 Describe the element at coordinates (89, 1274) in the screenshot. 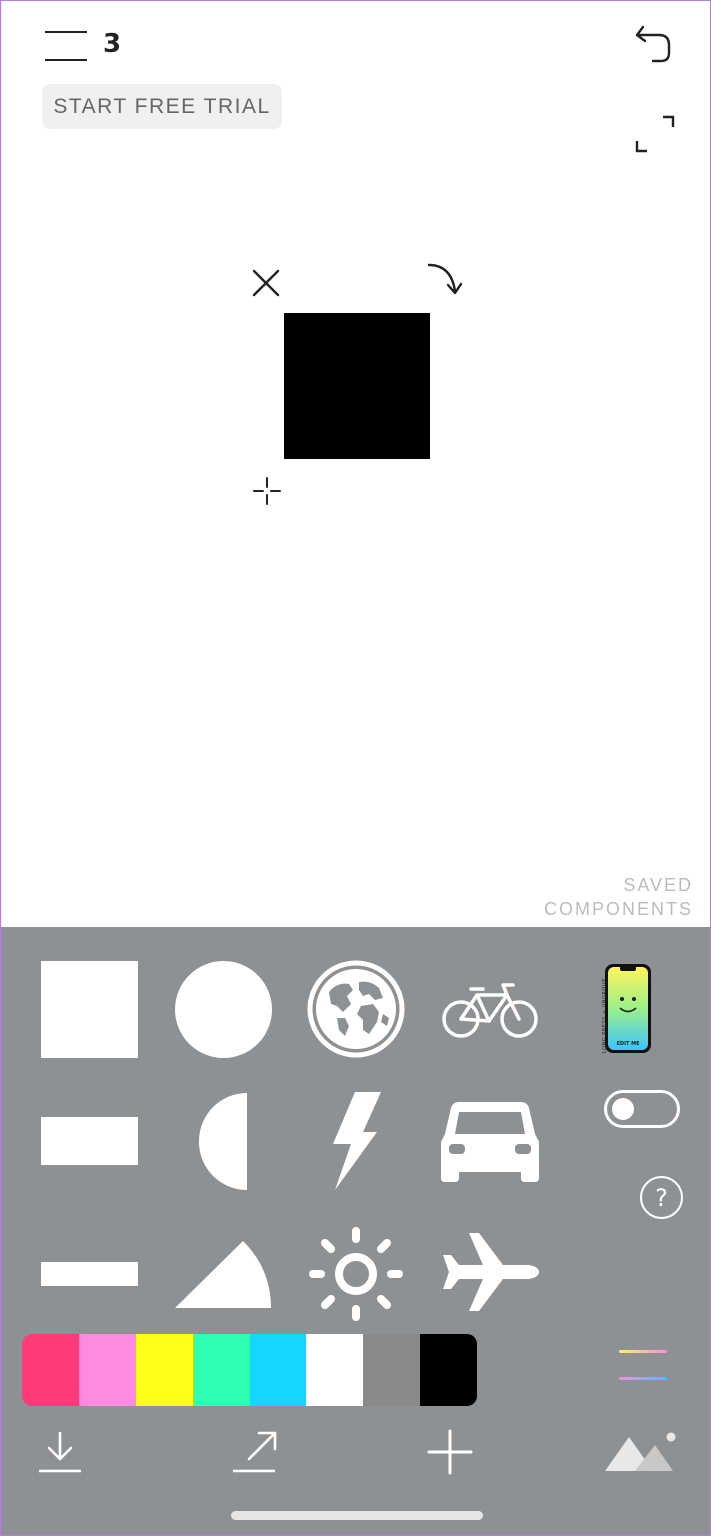

I see `bar-shape-button` at that location.